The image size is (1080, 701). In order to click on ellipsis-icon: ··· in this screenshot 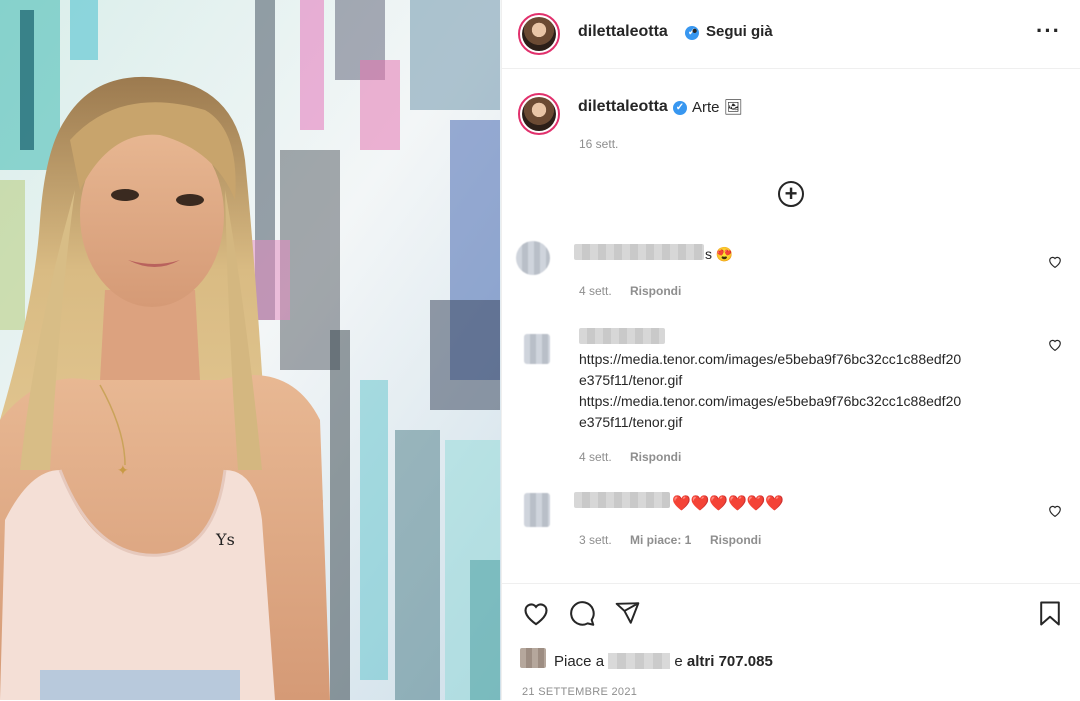, I will do `click(1048, 31)`.